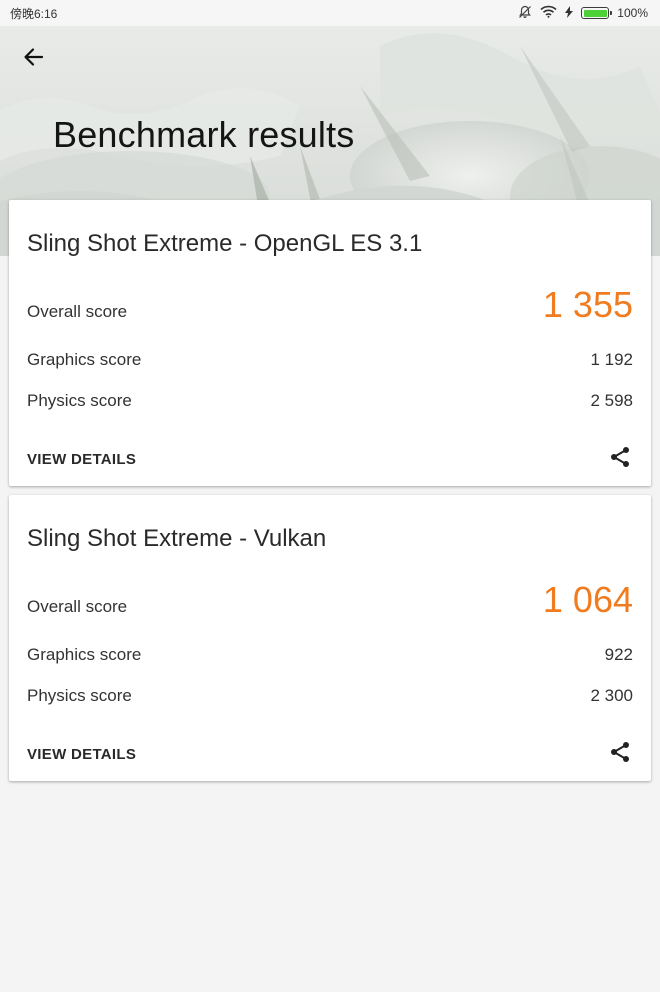 The image size is (660, 992). Describe the element at coordinates (611, 400) in the screenshot. I see `physics-score-value: 2 598` at that location.